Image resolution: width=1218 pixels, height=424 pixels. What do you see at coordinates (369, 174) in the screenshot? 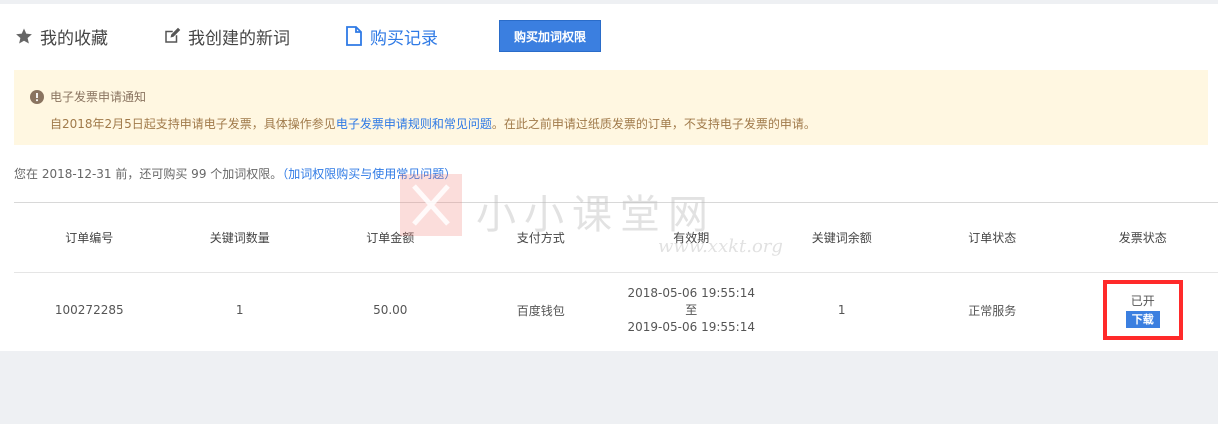
I see `quota-faq-link: （加词权限购买与使用常见问题）` at bounding box center [369, 174].